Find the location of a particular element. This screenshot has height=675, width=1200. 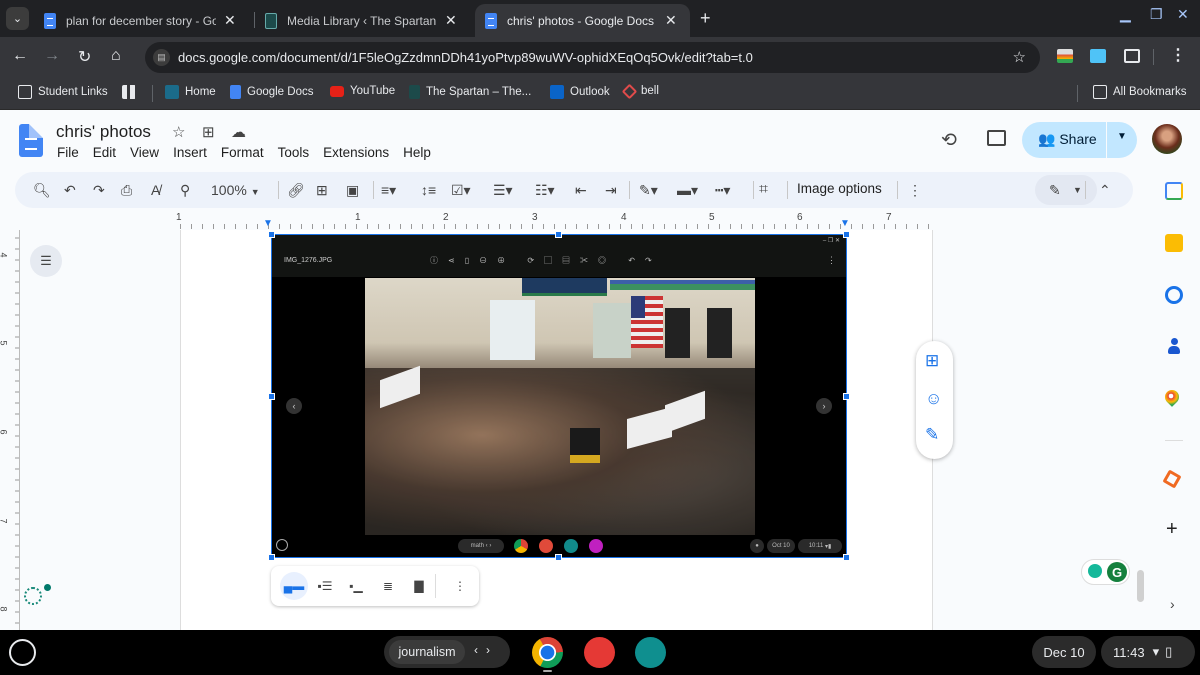

menu-edit: Edit is located at coordinates (104, 152).